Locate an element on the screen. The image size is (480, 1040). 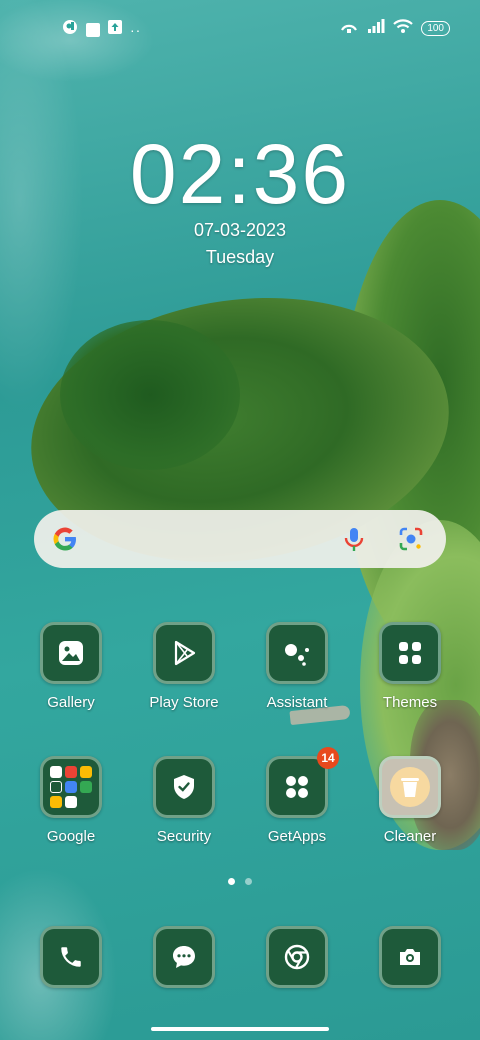
assistant-icon is located at coordinates (297, 653).